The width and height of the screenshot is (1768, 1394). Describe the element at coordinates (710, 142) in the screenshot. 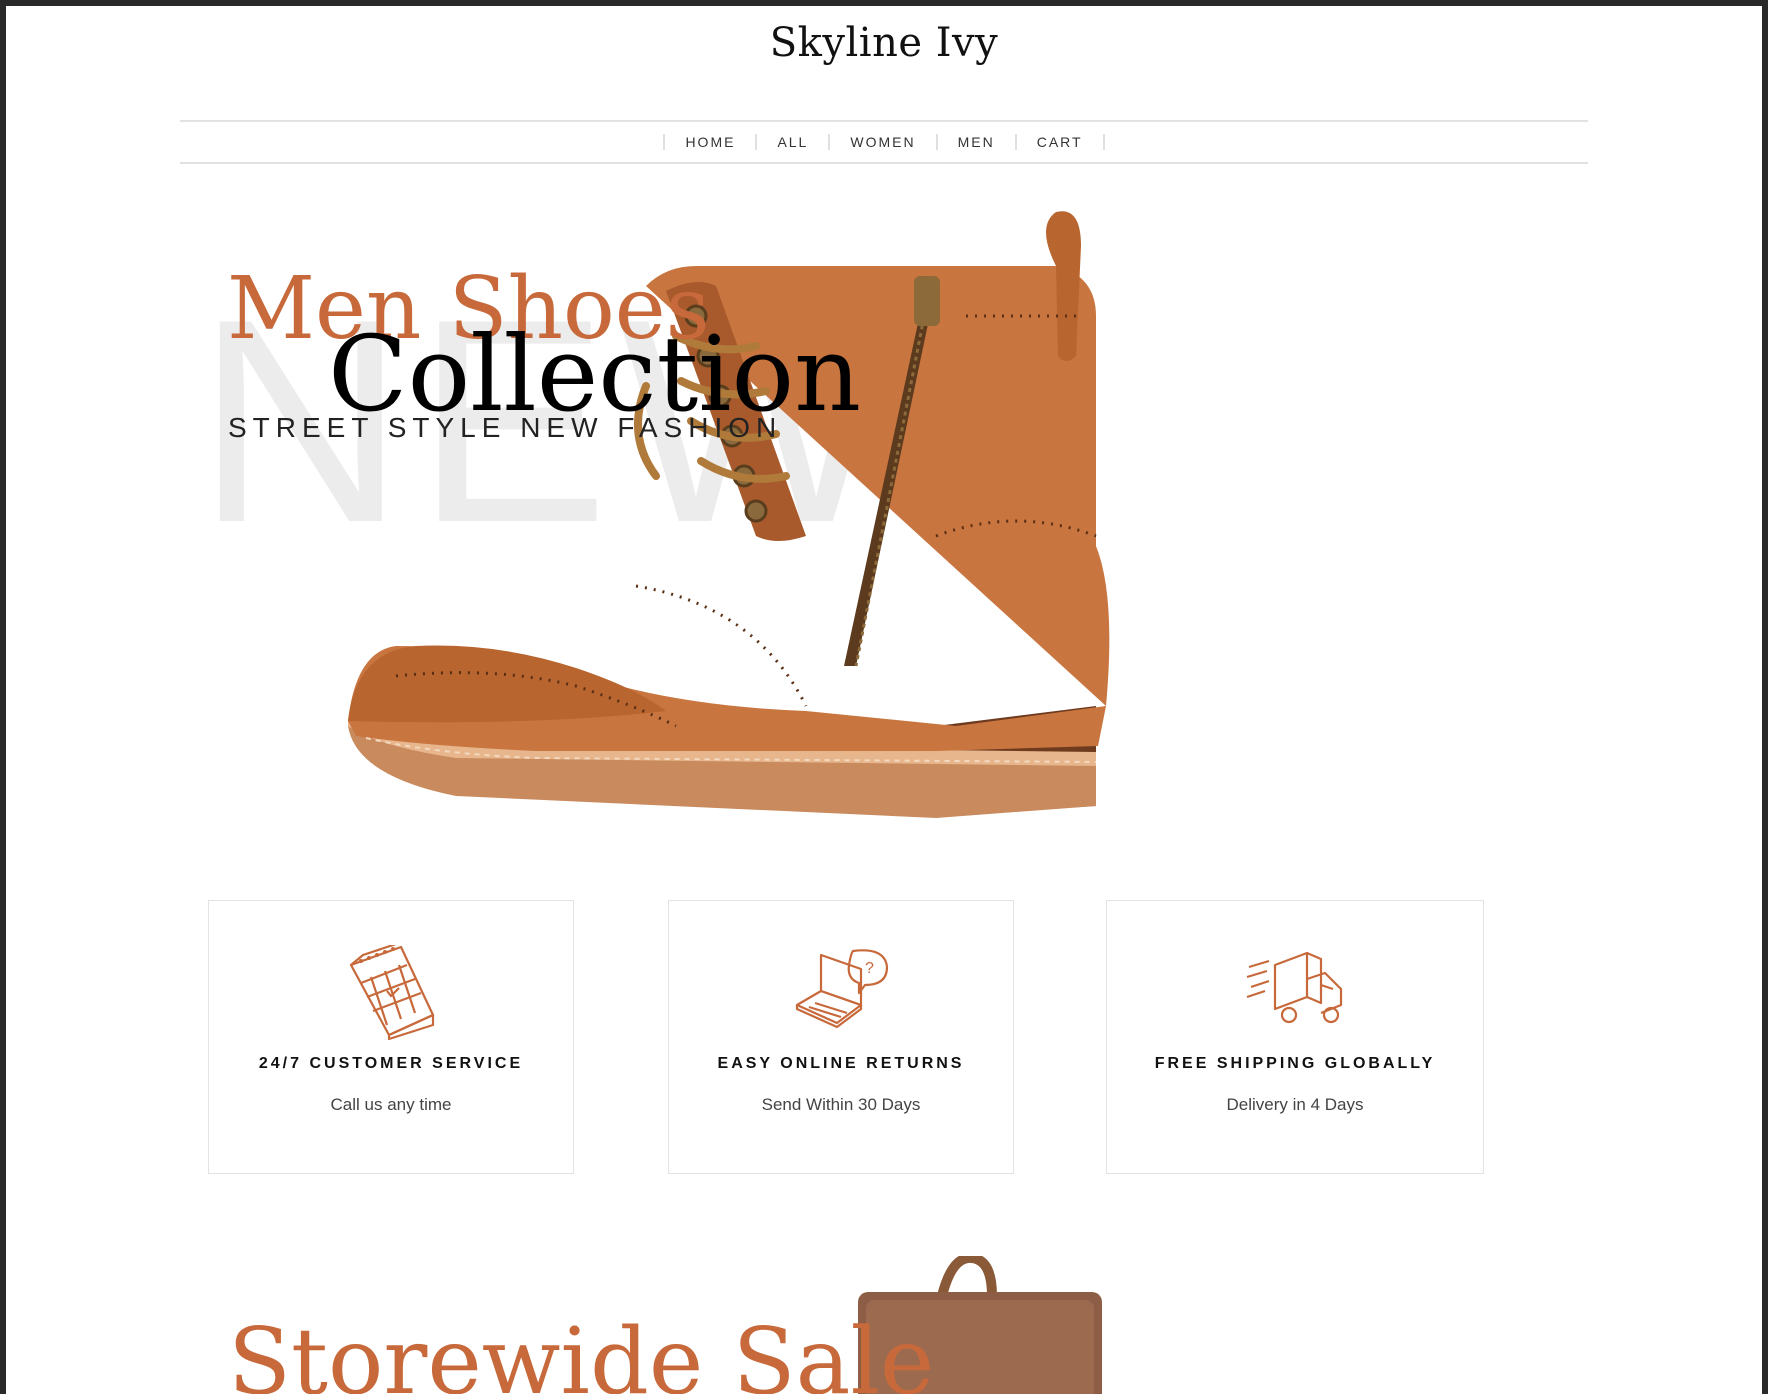

I see `nav-home: HOME` at that location.